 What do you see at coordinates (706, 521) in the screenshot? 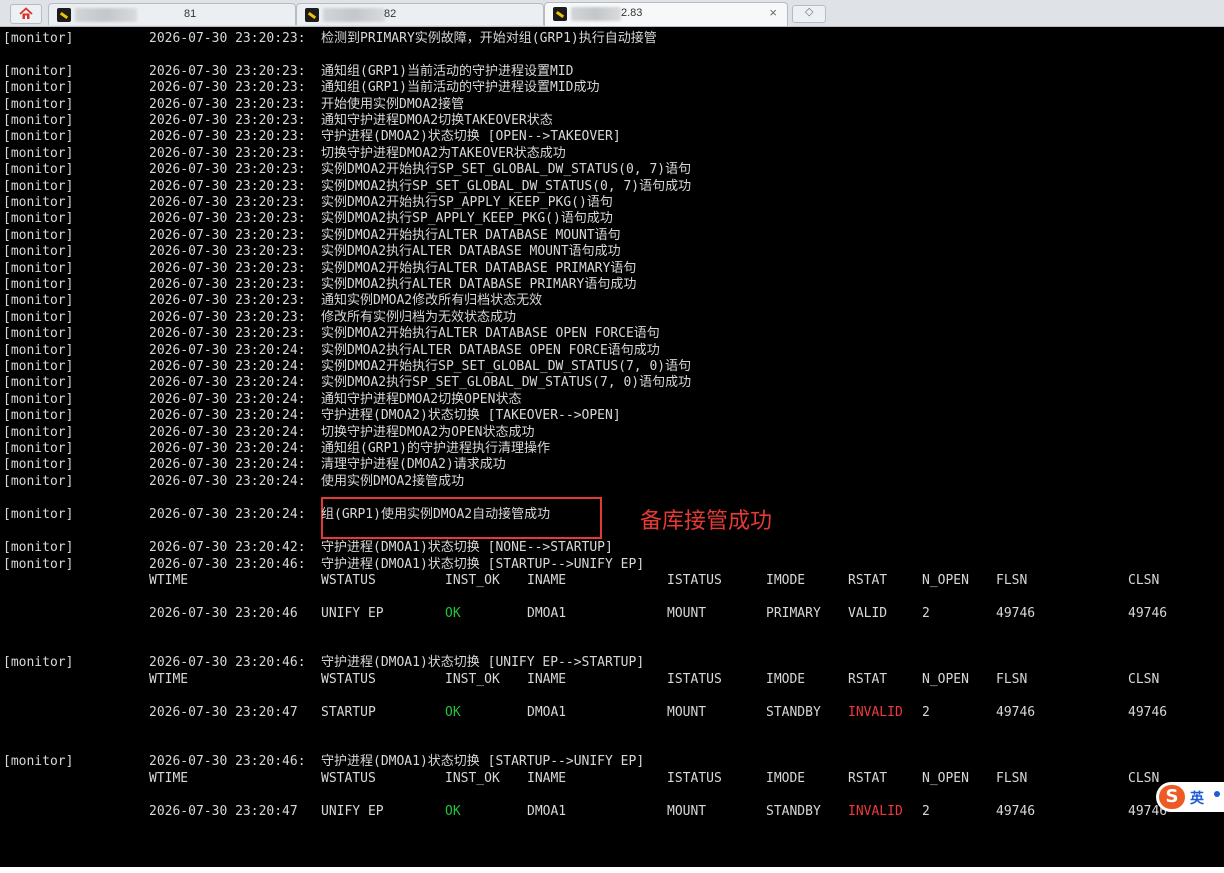
I see `annotation-label: 备库接管成功` at bounding box center [706, 521].